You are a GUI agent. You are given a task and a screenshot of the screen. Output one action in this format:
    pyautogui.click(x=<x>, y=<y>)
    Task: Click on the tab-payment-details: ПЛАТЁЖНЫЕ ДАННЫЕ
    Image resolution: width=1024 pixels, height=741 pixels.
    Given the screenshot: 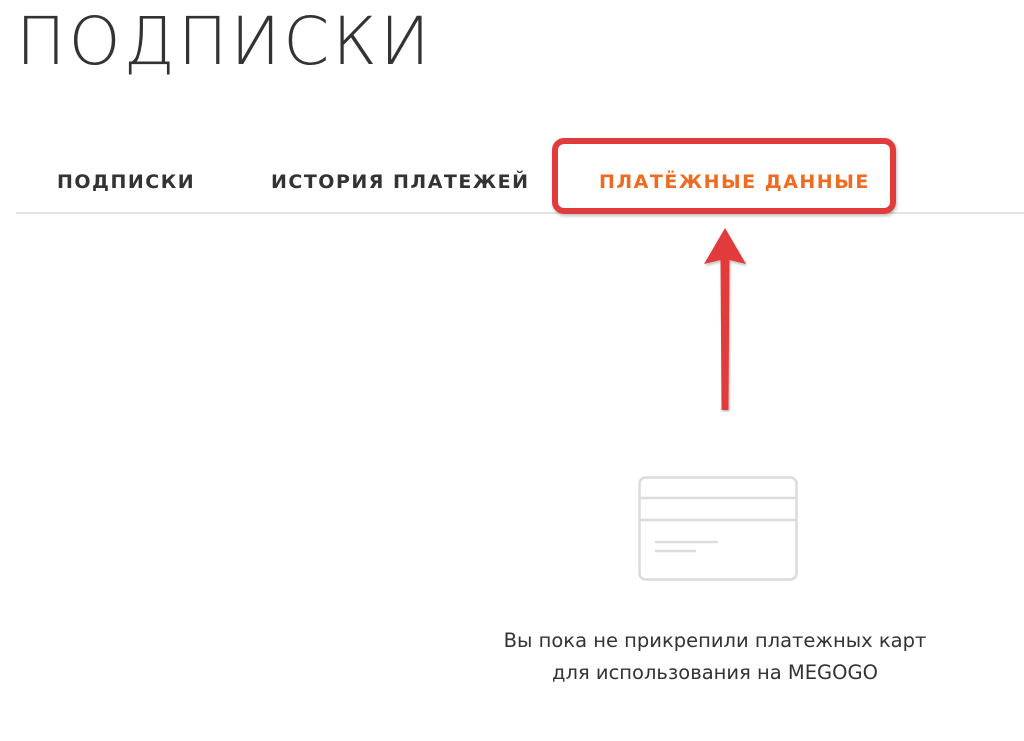 What is the action you would take?
    pyautogui.click(x=734, y=182)
    